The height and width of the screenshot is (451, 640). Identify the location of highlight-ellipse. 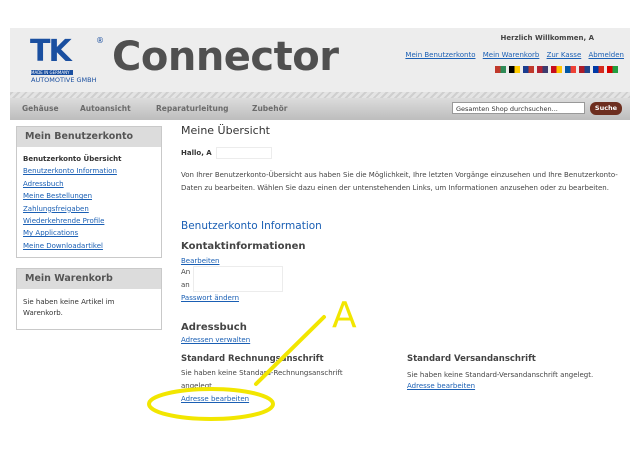
(211, 404).